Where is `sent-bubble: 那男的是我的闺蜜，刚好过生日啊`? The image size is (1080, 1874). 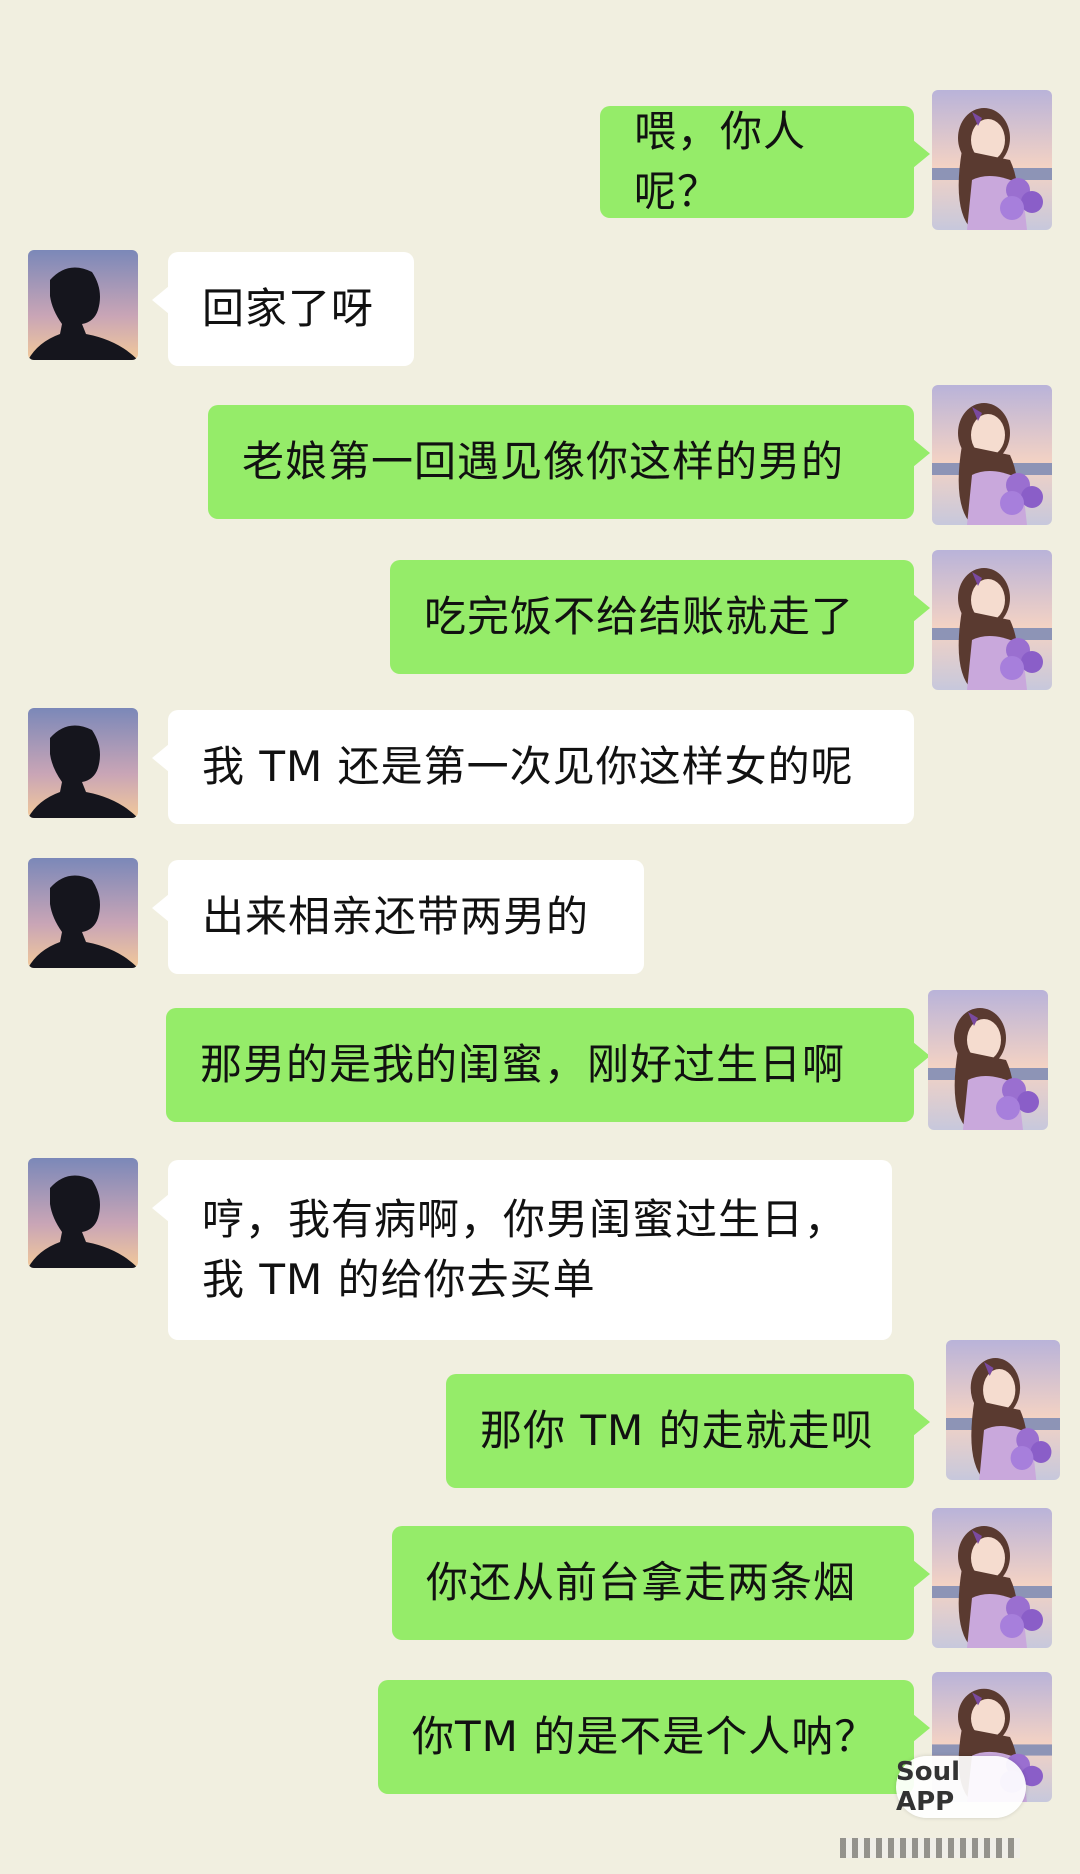
sent-bubble: 那男的是我的闺蜜，刚好过生日啊 is located at coordinates (548, 1065).